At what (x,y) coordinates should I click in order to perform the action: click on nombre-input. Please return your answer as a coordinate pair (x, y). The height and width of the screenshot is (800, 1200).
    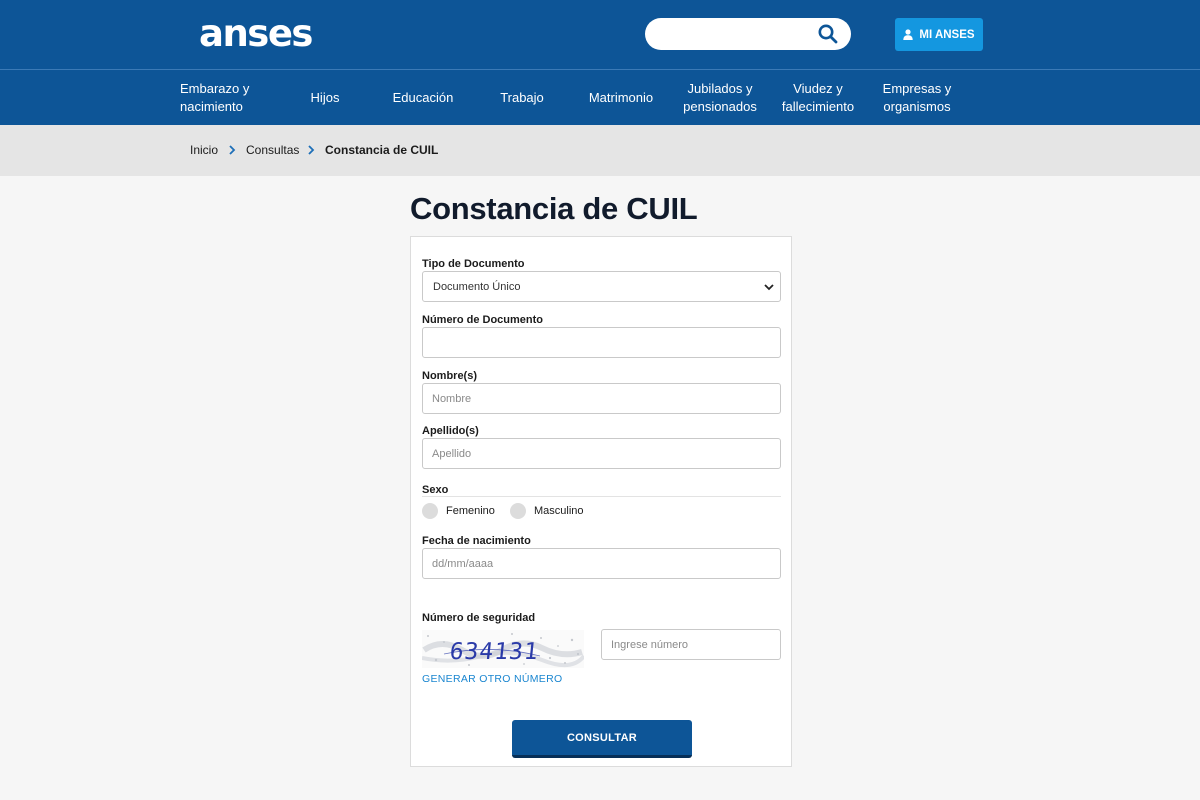
    Looking at the image, I should click on (601, 398).